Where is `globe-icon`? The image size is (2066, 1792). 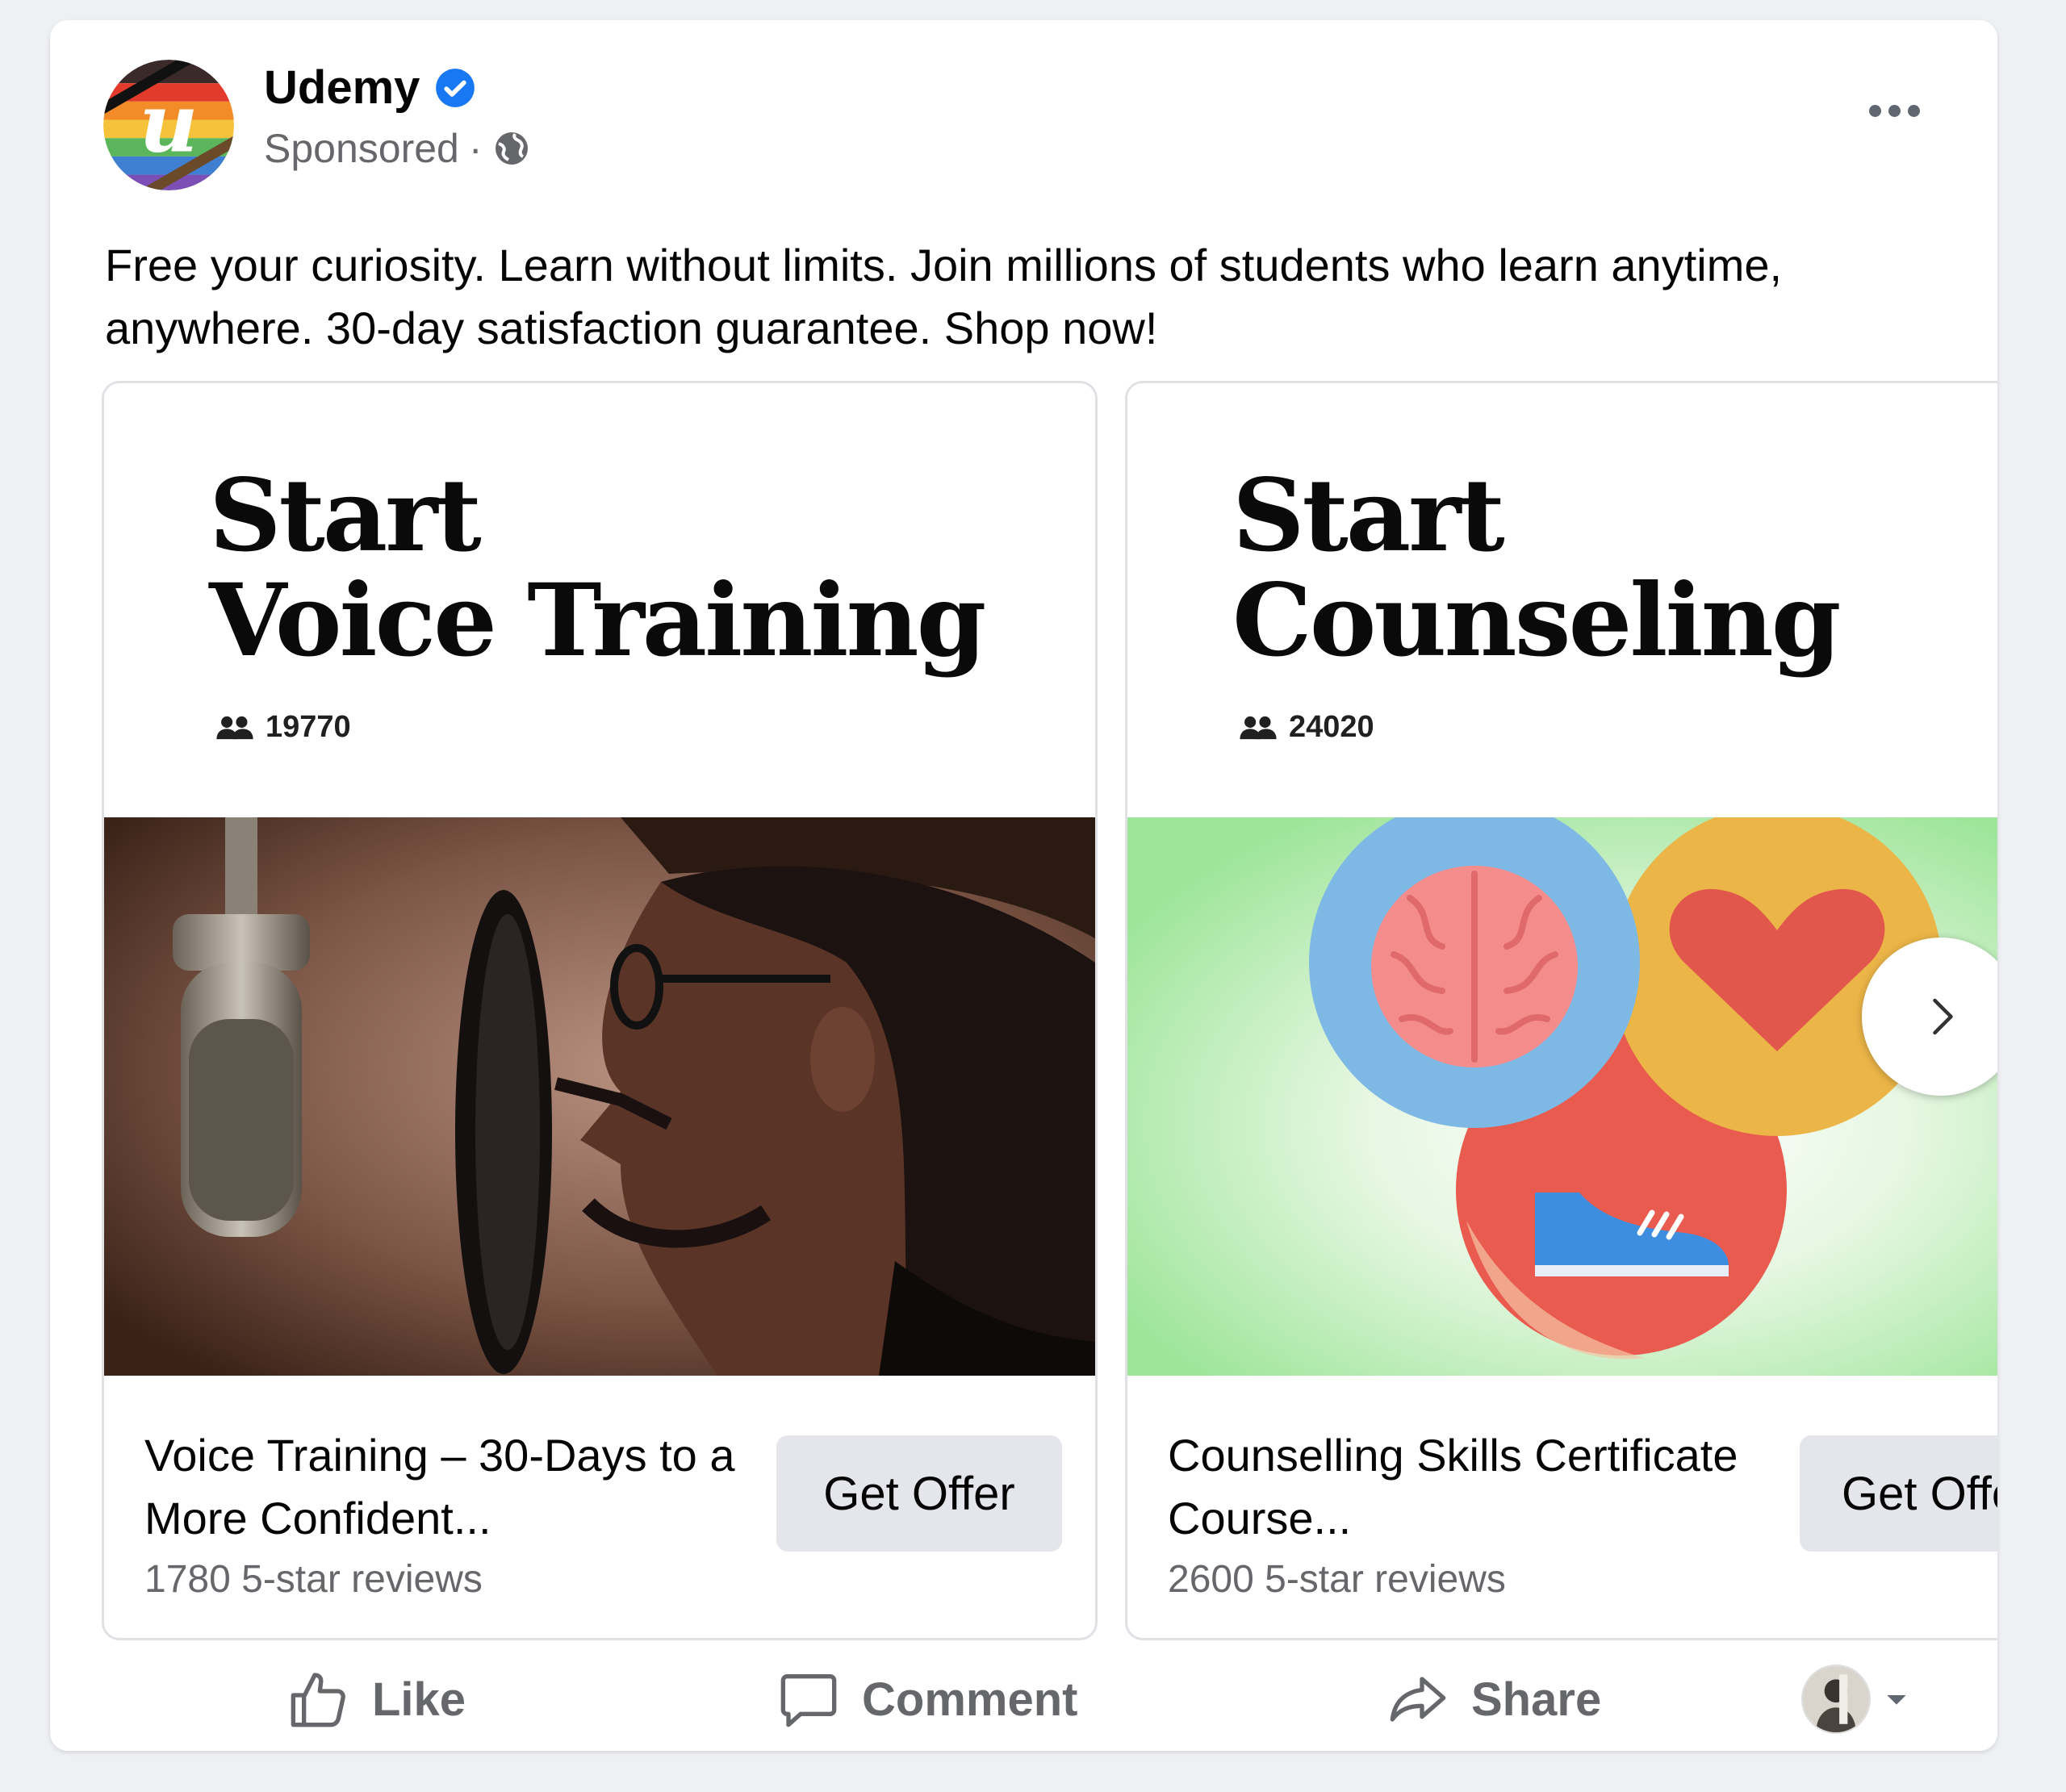 globe-icon is located at coordinates (511, 148).